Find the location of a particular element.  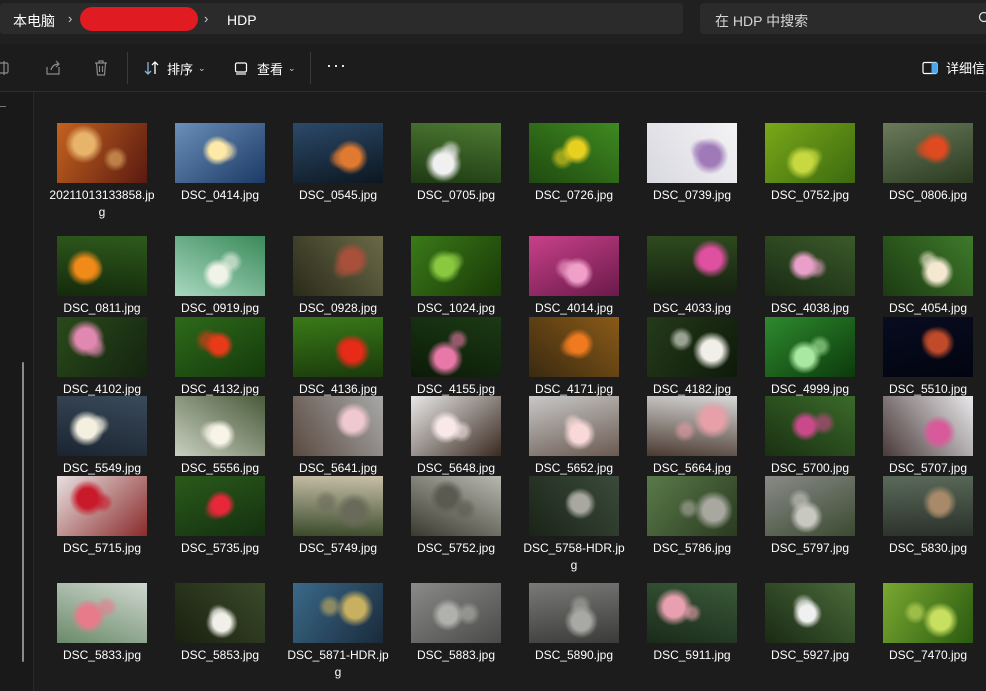

file-item: DSC_0726.jpg is located at coordinates (566, 171).